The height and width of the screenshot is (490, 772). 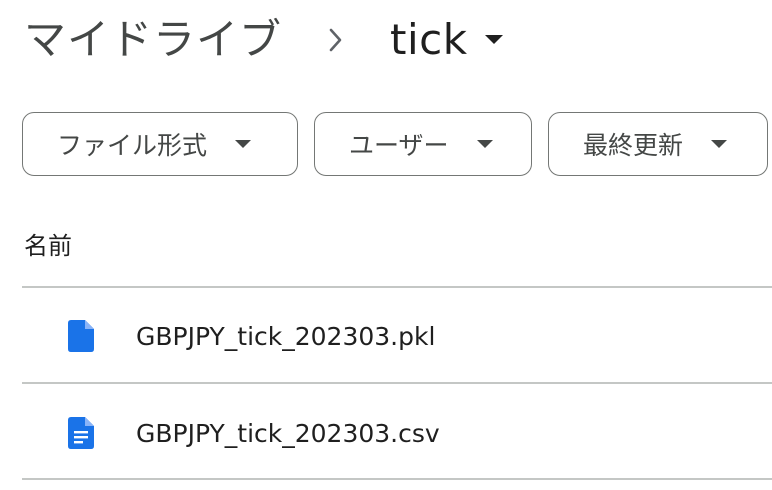 What do you see at coordinates (132, 145) in the screenshot?
I see `file-type-filter-label: ファイル形式` at bounding box center [132, 145].